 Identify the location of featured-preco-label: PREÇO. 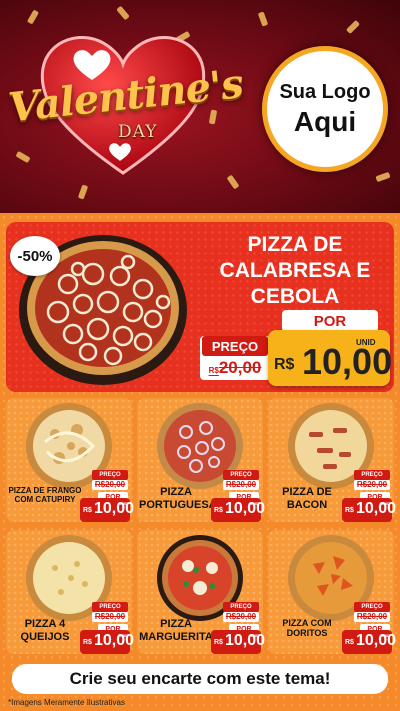
(235, 346).